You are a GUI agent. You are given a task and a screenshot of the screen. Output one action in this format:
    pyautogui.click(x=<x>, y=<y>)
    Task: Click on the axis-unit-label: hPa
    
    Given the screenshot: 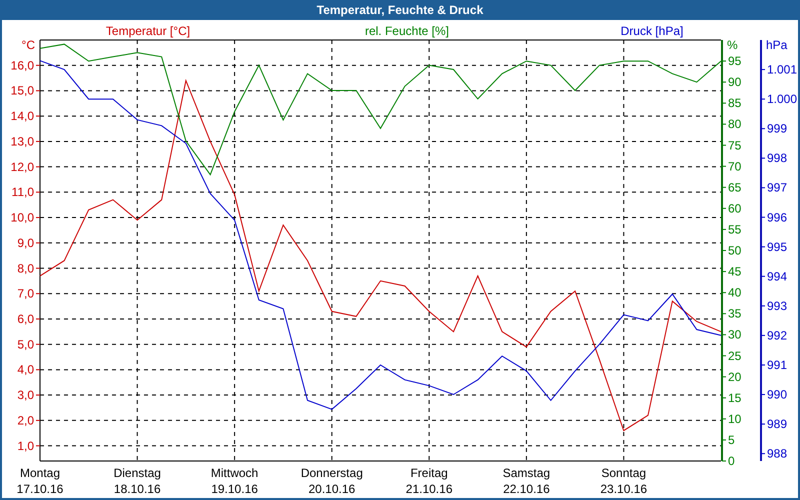 What is the action you would take?
    pyautogui.click(x=777, y=45)
    